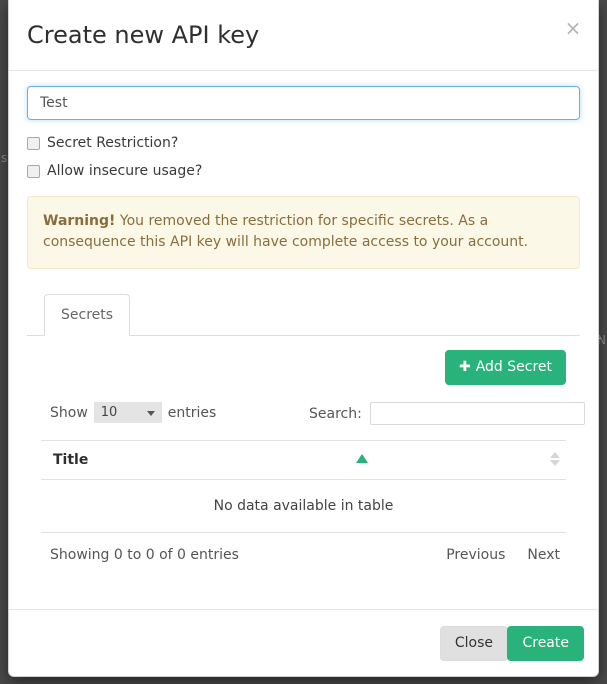  I want to click on backdrop-text-fragment-left: s, so click(4, 158).